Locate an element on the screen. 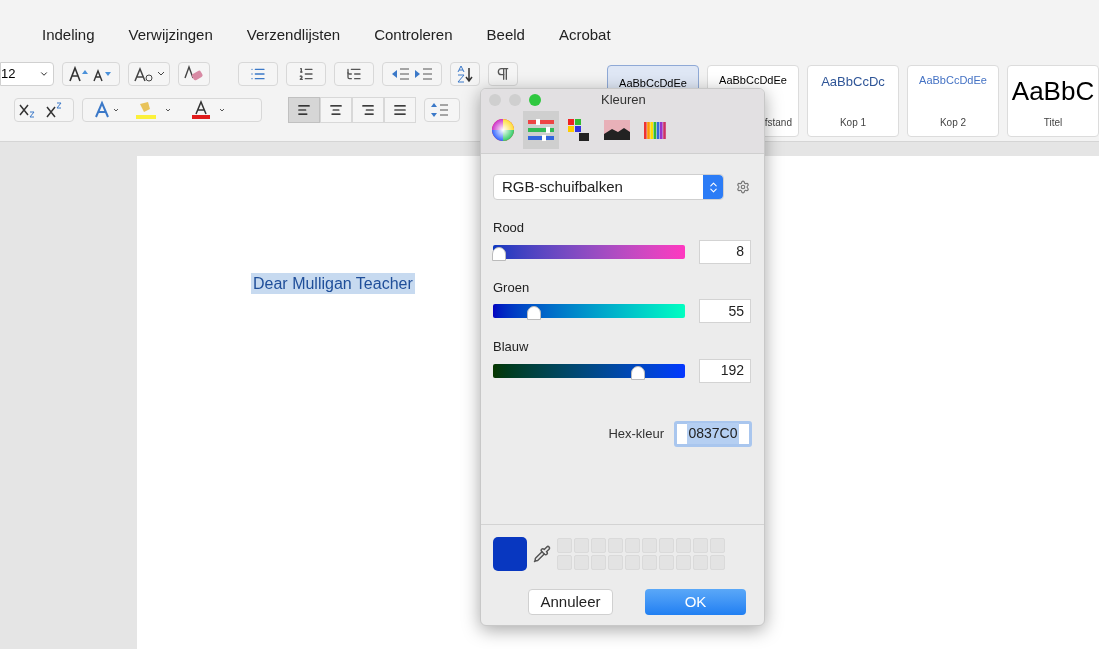  current-color-swatch is located at coordinates (510, 554).